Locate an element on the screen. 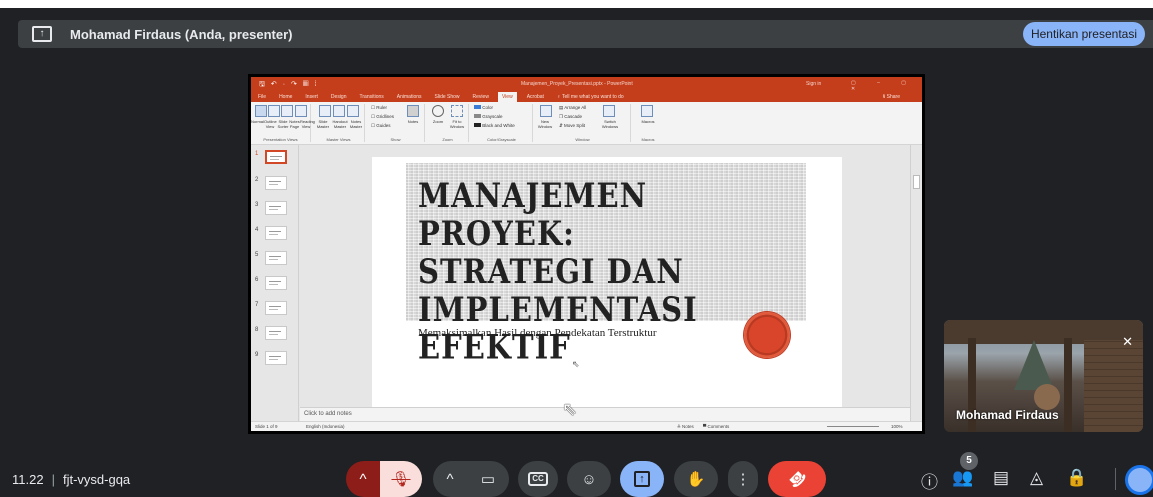 This screenshot has height=497, width=1153. new-window-icon is located at coordinates (546, 111).